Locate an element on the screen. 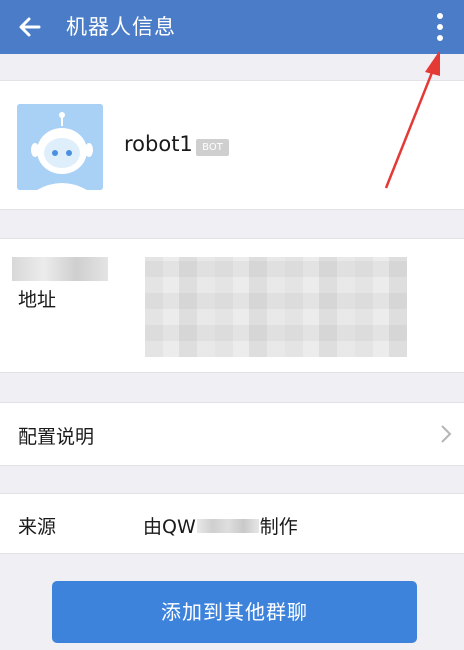 This screenshot has height=650, width=464. source-label: 来源 is located at coordinates (37, 527).